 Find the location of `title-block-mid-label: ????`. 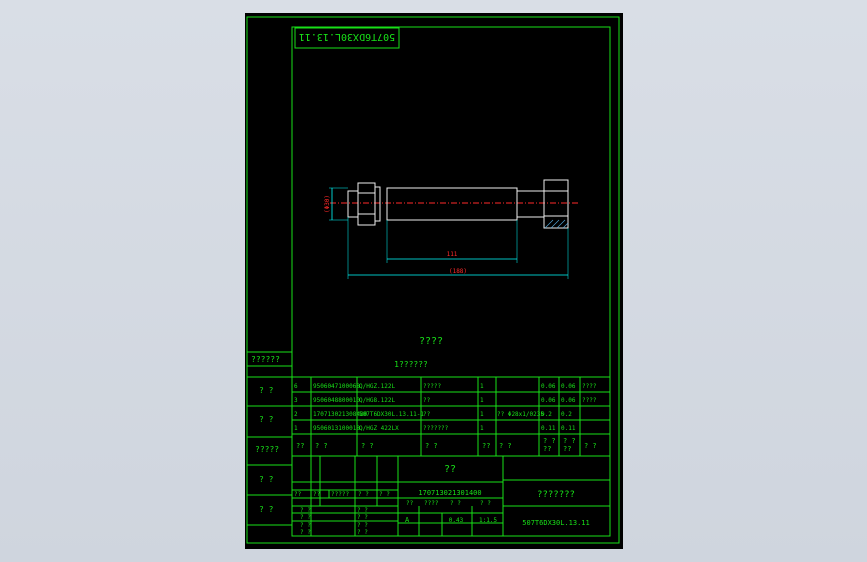

title-block-mid-label: ???? is located at coordinates (431, 503).